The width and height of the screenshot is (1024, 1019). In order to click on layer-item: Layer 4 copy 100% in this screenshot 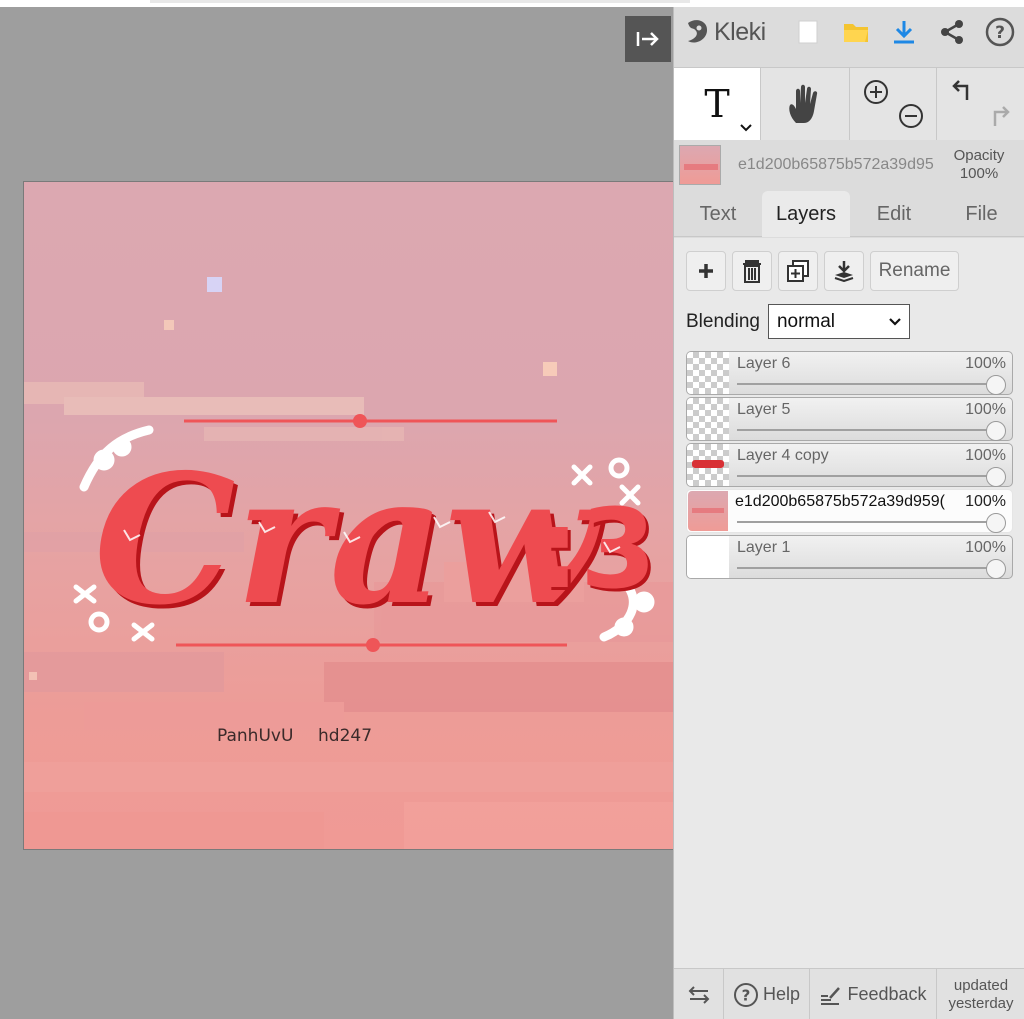, I will do `click(849, 465)`.